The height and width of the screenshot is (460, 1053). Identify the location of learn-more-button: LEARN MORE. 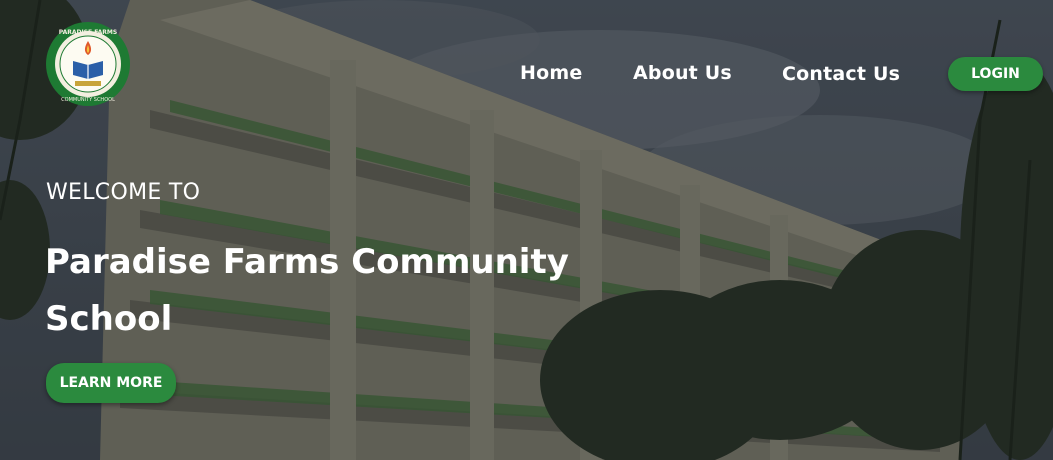
(111, 383).